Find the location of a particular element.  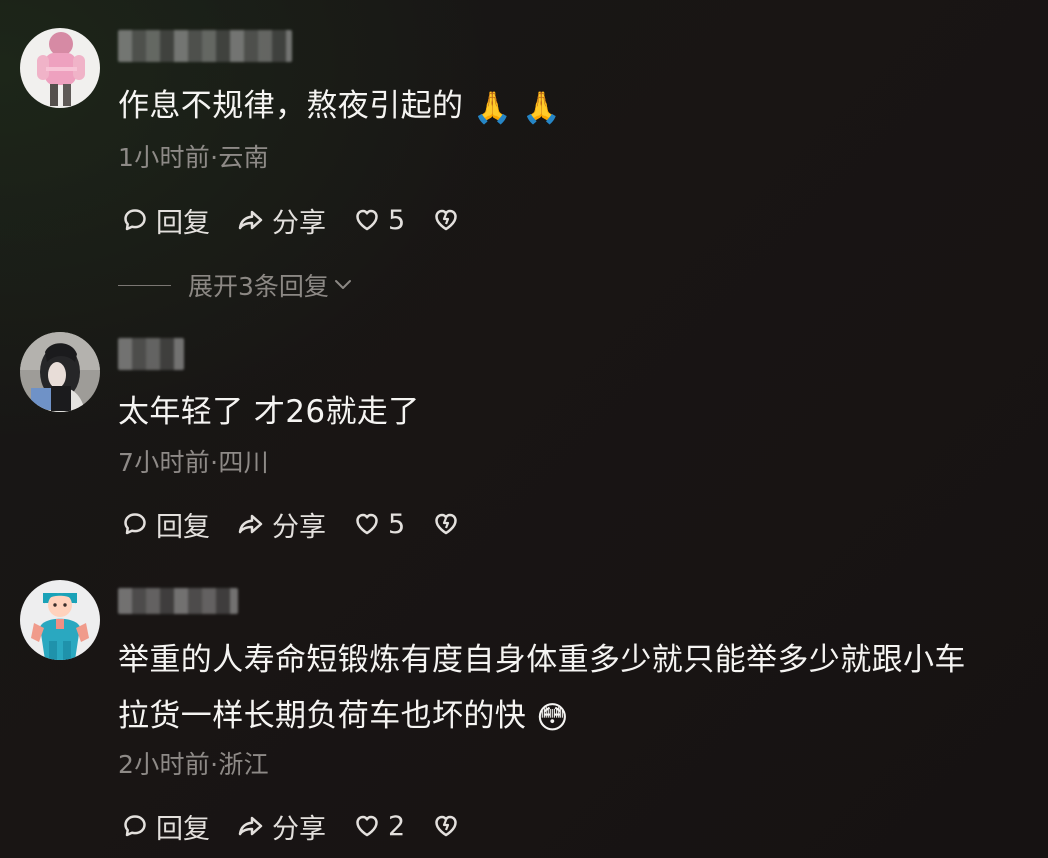

reply-label-1: 回复 is located at coordinates (183, 223).